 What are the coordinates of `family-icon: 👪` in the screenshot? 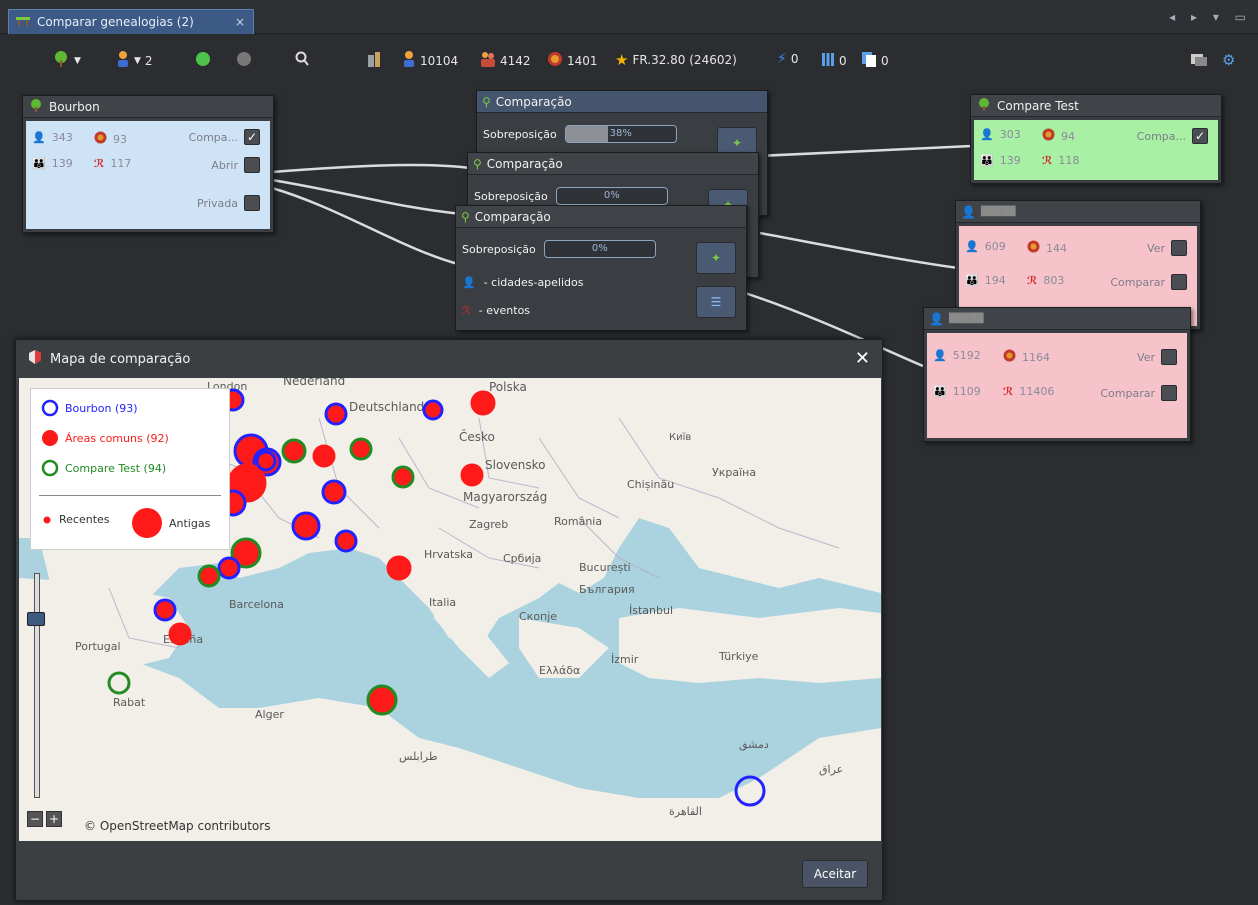 It's located at (972, 280).